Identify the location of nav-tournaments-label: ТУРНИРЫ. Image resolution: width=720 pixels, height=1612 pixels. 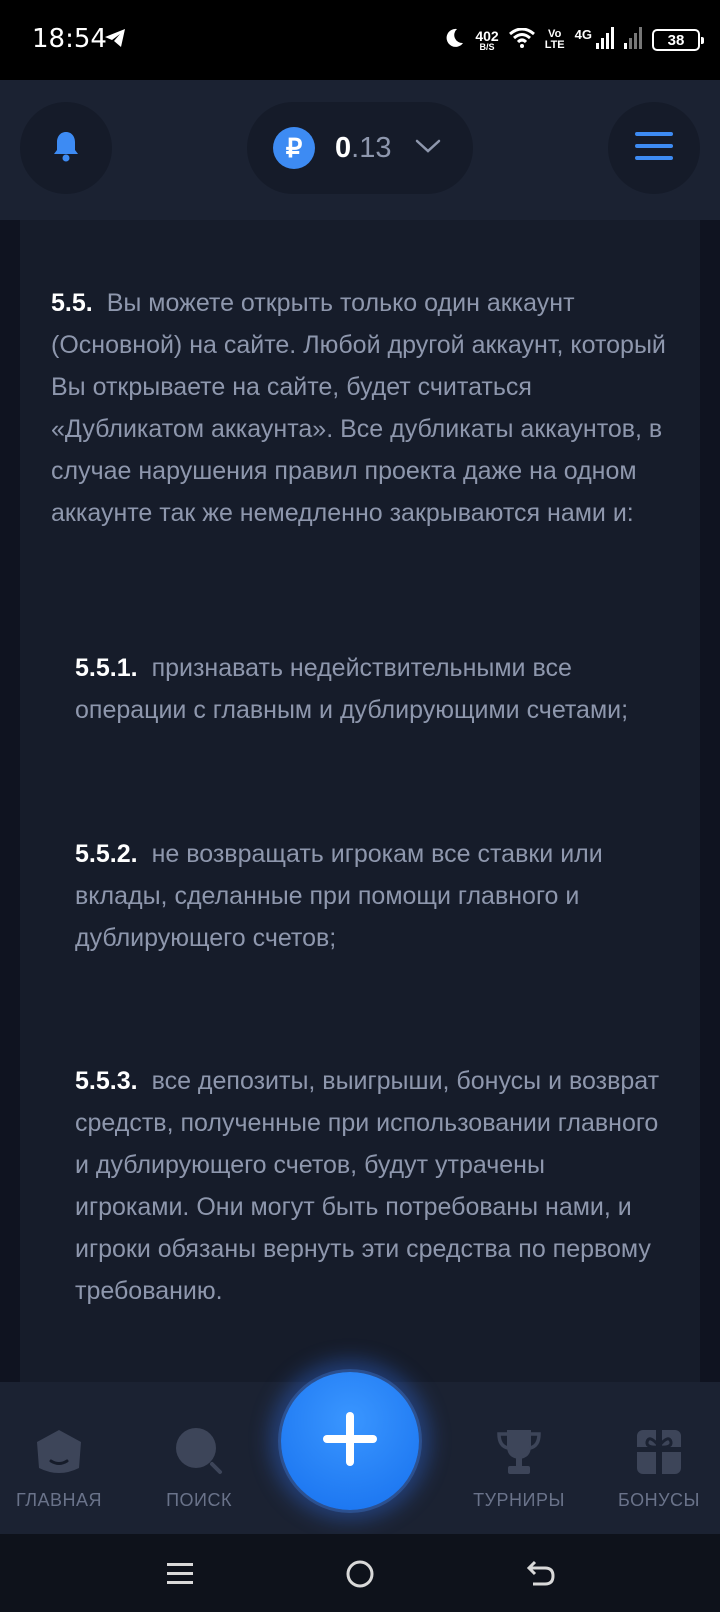
(519, 1500).